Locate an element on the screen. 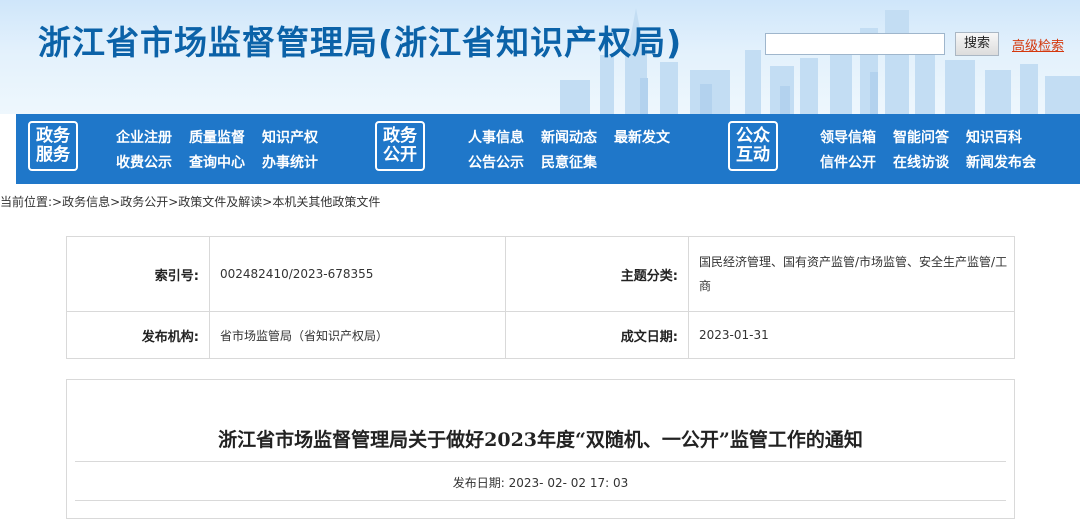 The width and height of the screenshot is (1080, 519). metadata-row: 发布机构: 省市场监管局（省知识产权局） 成文日期: 2023-01-31 is located at coordinates (540, 335).